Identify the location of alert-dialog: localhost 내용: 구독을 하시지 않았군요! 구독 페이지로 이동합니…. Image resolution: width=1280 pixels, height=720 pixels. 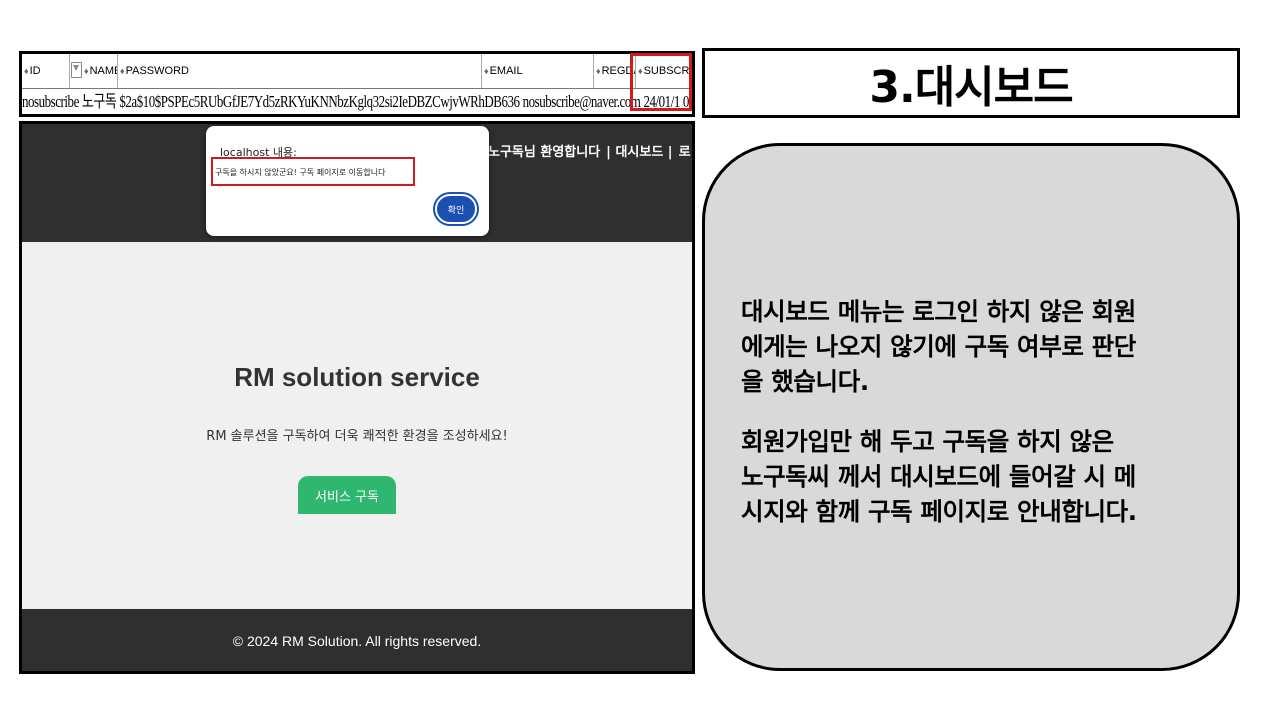
(347, 181).